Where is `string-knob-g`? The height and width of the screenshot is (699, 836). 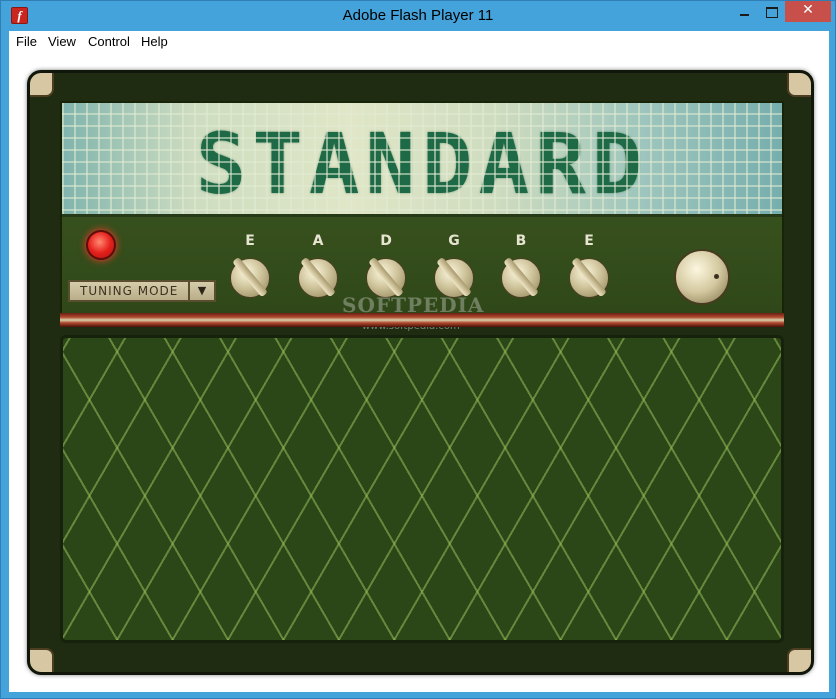
string-knob-g is located at coordinates (454, 277).